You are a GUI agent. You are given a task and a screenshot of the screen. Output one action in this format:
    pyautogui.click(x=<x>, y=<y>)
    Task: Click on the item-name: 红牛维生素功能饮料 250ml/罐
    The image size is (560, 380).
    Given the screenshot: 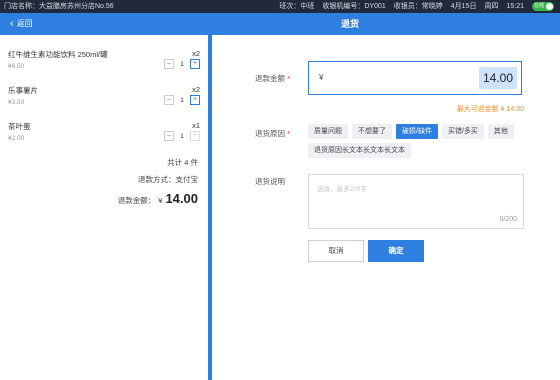 What is the action you would take?
    pyautogui.click(x=58, y=54)
    